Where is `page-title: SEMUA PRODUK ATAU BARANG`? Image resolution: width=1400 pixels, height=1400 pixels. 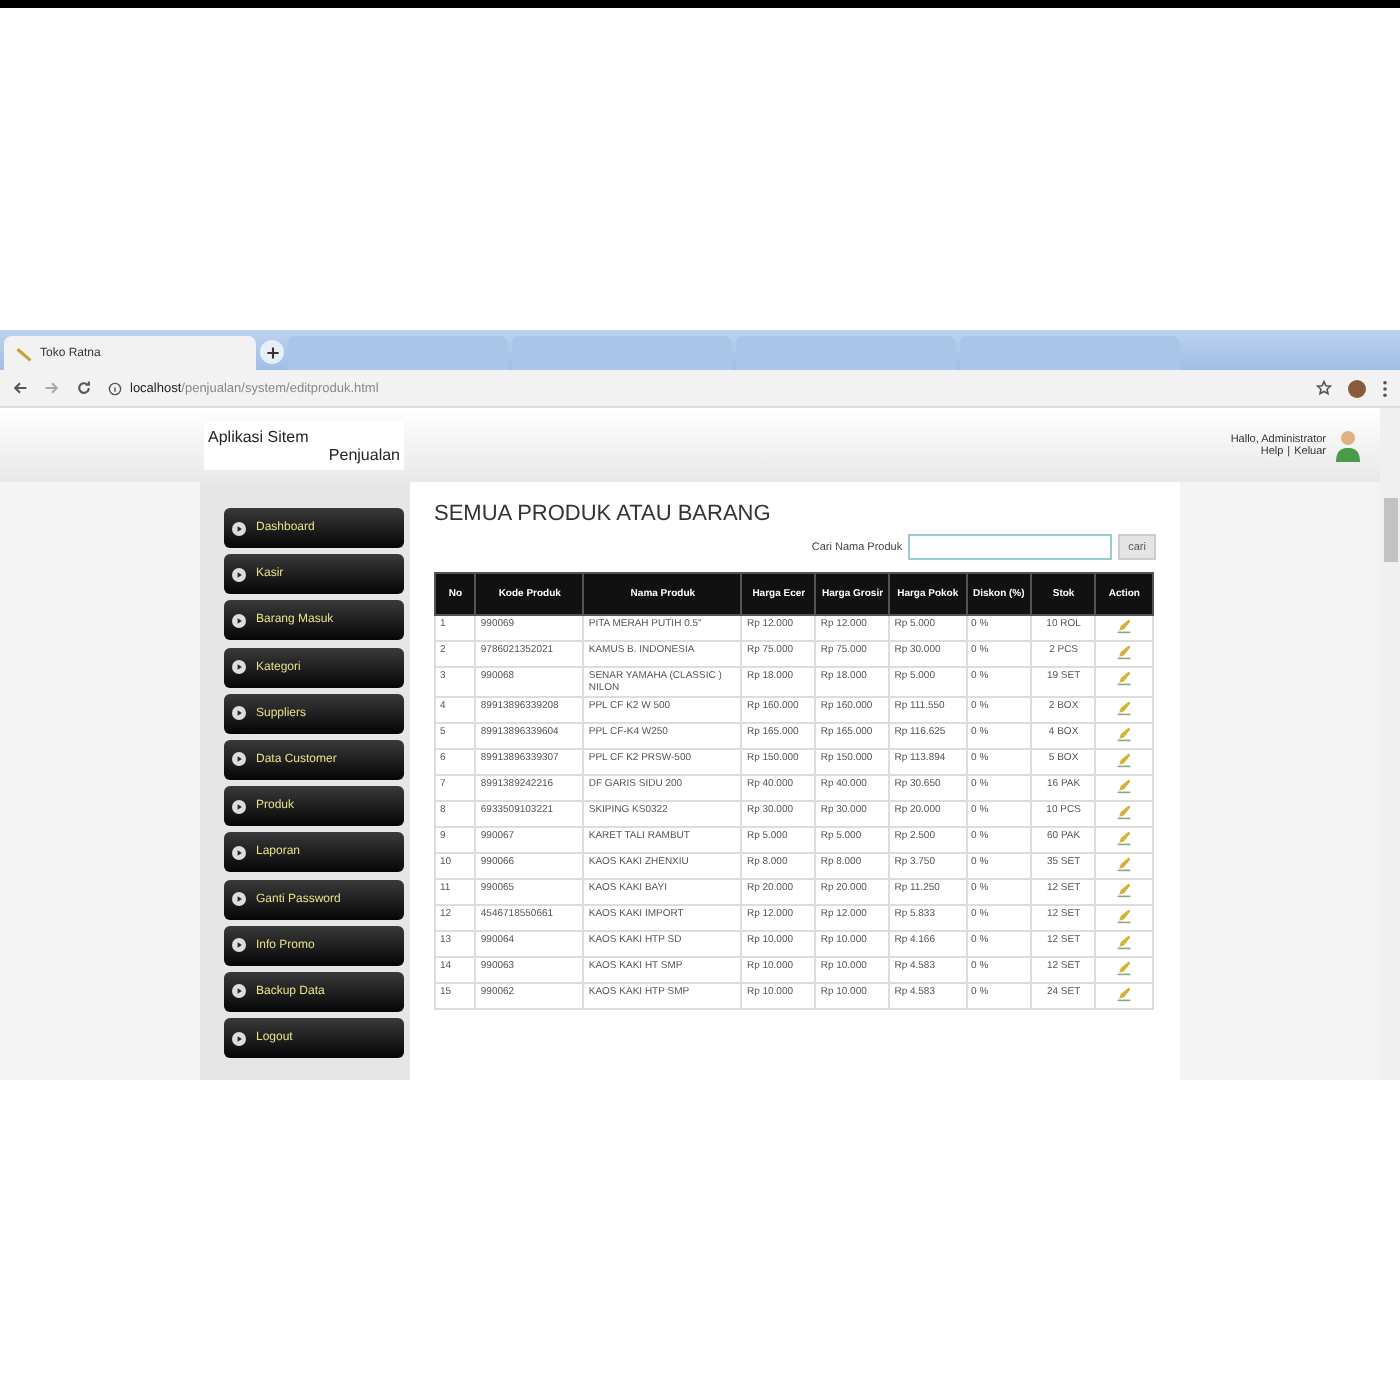
page-title: SEMUA PRODUK ATAU BARANG is located at coordinates (603, 514).